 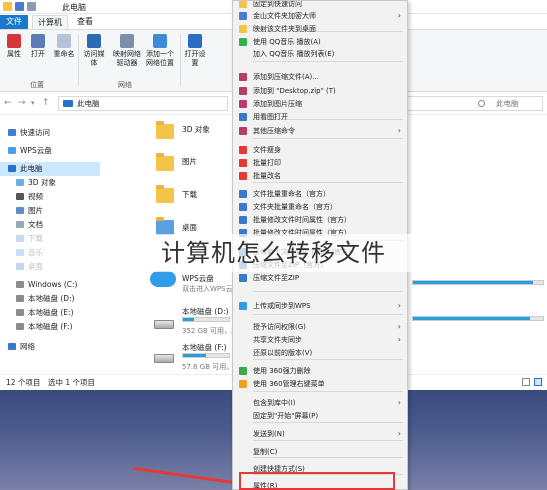 What do you see at coordinates (320, 29) in the screenshot?
I see `context-menu-item: 映射该文件夹到桌面` at bounding box center [320, 29].